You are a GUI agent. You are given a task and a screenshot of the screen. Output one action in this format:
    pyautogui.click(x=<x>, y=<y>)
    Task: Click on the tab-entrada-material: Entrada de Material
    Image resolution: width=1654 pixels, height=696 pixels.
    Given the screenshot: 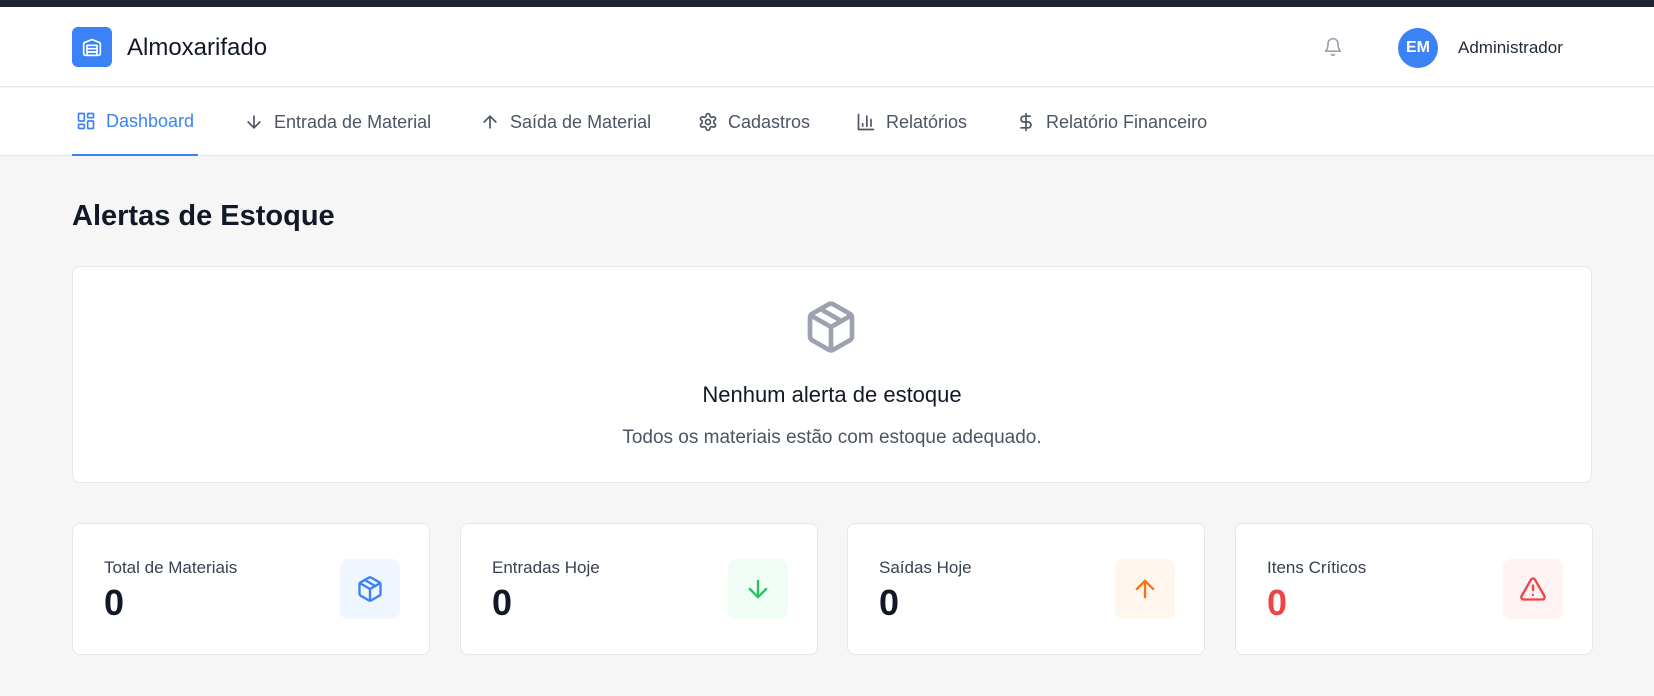 What is the action you would take?
    pyautogui.click(x=337, y=122)
    